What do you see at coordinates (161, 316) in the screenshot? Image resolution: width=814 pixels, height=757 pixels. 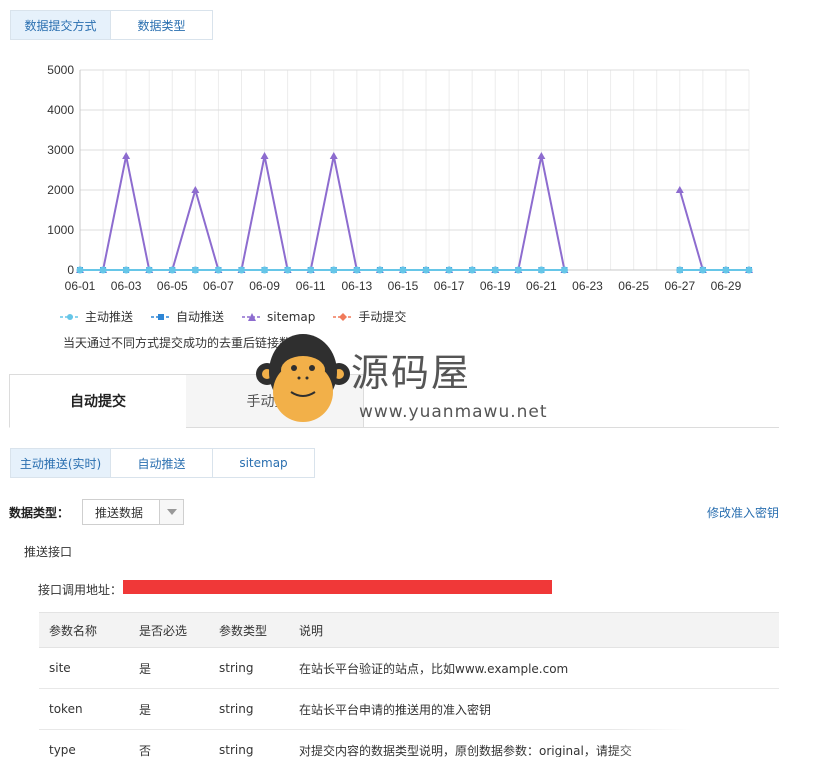 I see `square-marker-icon` at bounding box center [161, 316].